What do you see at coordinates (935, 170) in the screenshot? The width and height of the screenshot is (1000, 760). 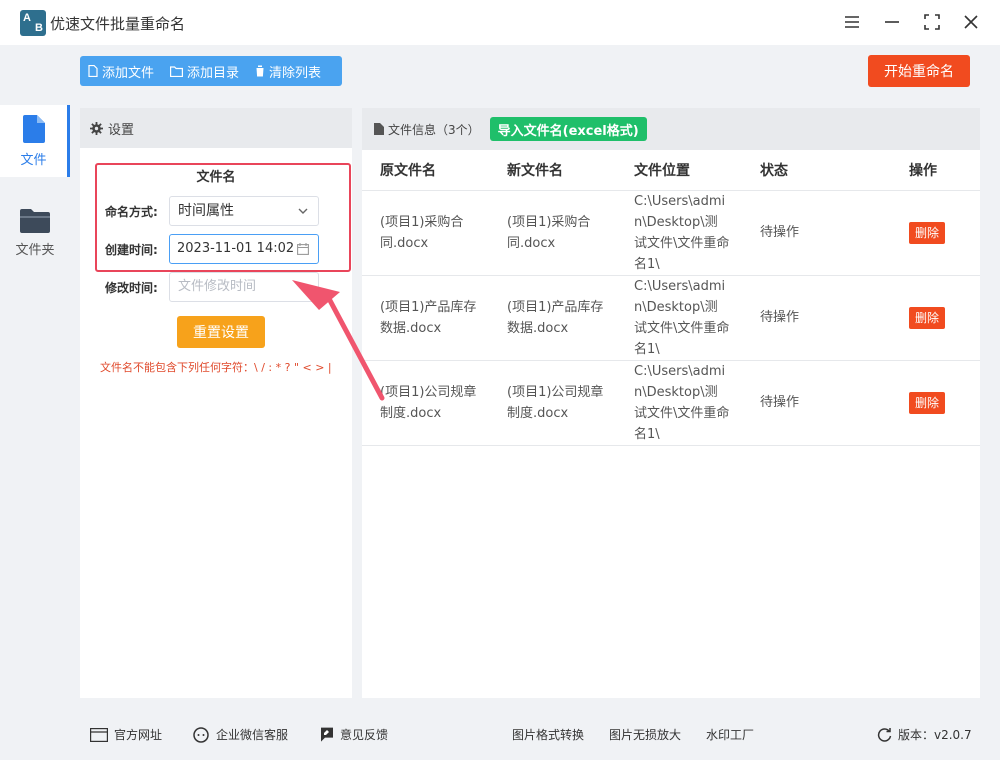 I see `column-header: 操作` at bounding box center [935, 170].